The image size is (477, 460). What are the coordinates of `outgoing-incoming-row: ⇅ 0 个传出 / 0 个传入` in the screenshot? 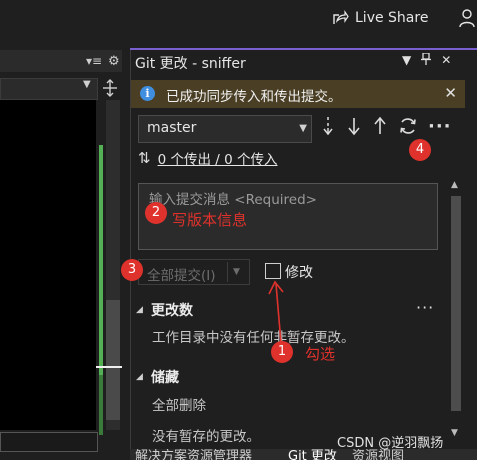 It's located at (207, 158).